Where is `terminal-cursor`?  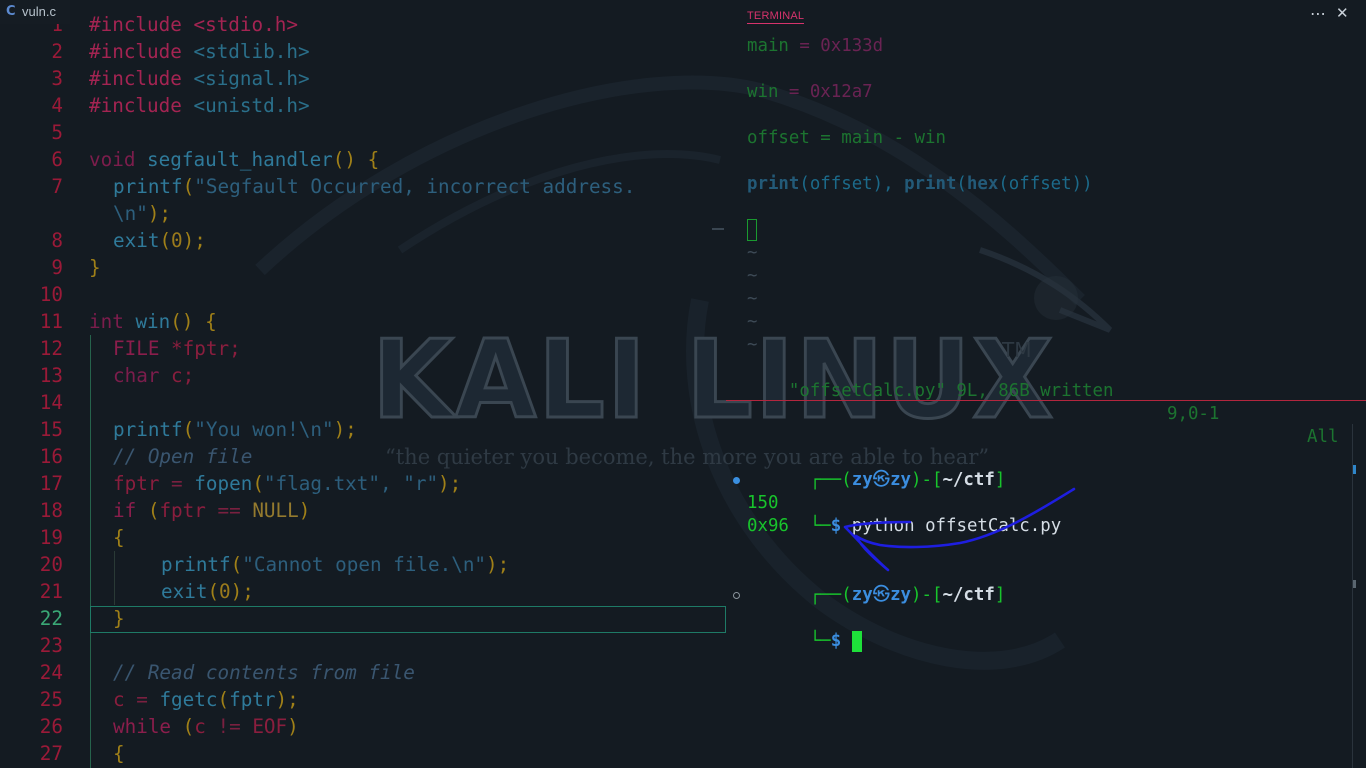
terminal-cursor is located at coordinates (856, 641).